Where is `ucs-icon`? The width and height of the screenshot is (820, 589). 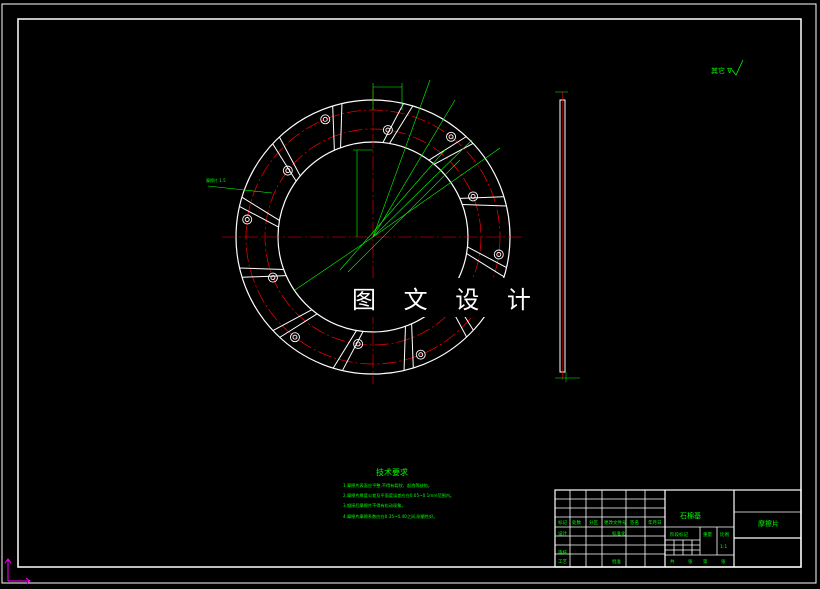 ucs-icon is located at coordinates (17, 571).